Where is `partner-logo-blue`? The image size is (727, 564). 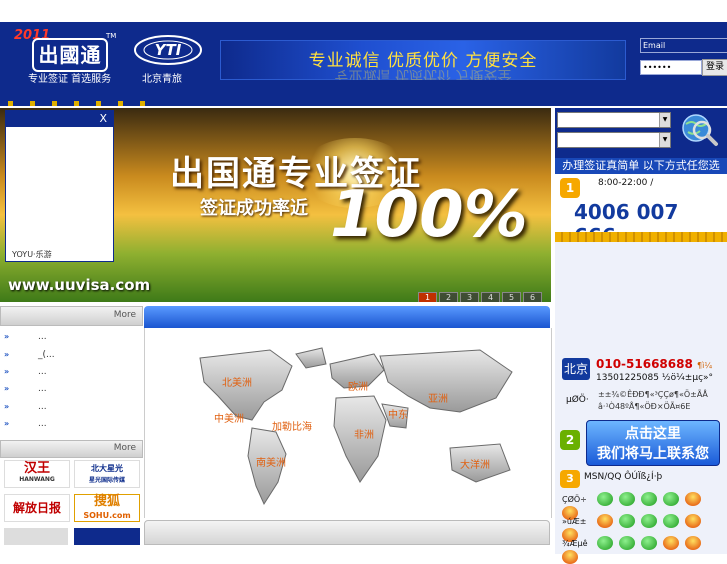
partner-logo-blue is located at coordinates (107, 536).